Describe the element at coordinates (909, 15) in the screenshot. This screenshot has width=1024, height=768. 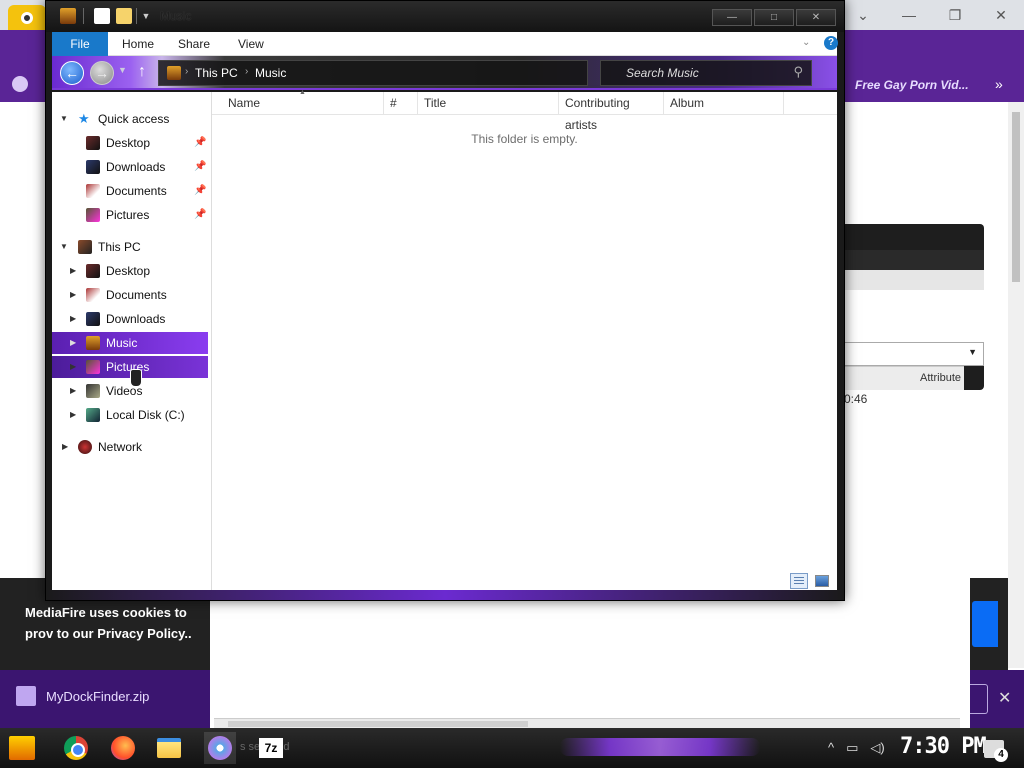
I see `browser-minimize-button: —` at that location.